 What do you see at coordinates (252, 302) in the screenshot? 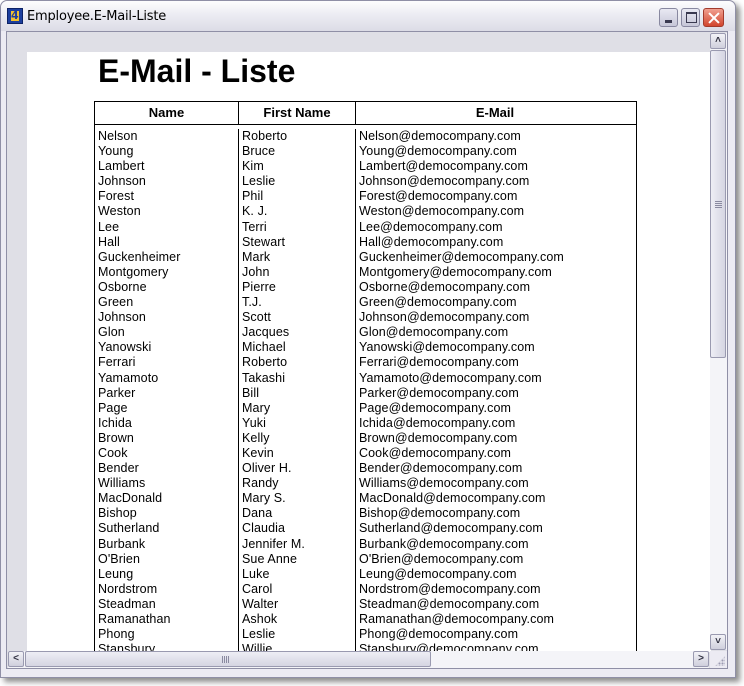
I see `first-name-cell: T.J.` at bounding box center [252, 302].